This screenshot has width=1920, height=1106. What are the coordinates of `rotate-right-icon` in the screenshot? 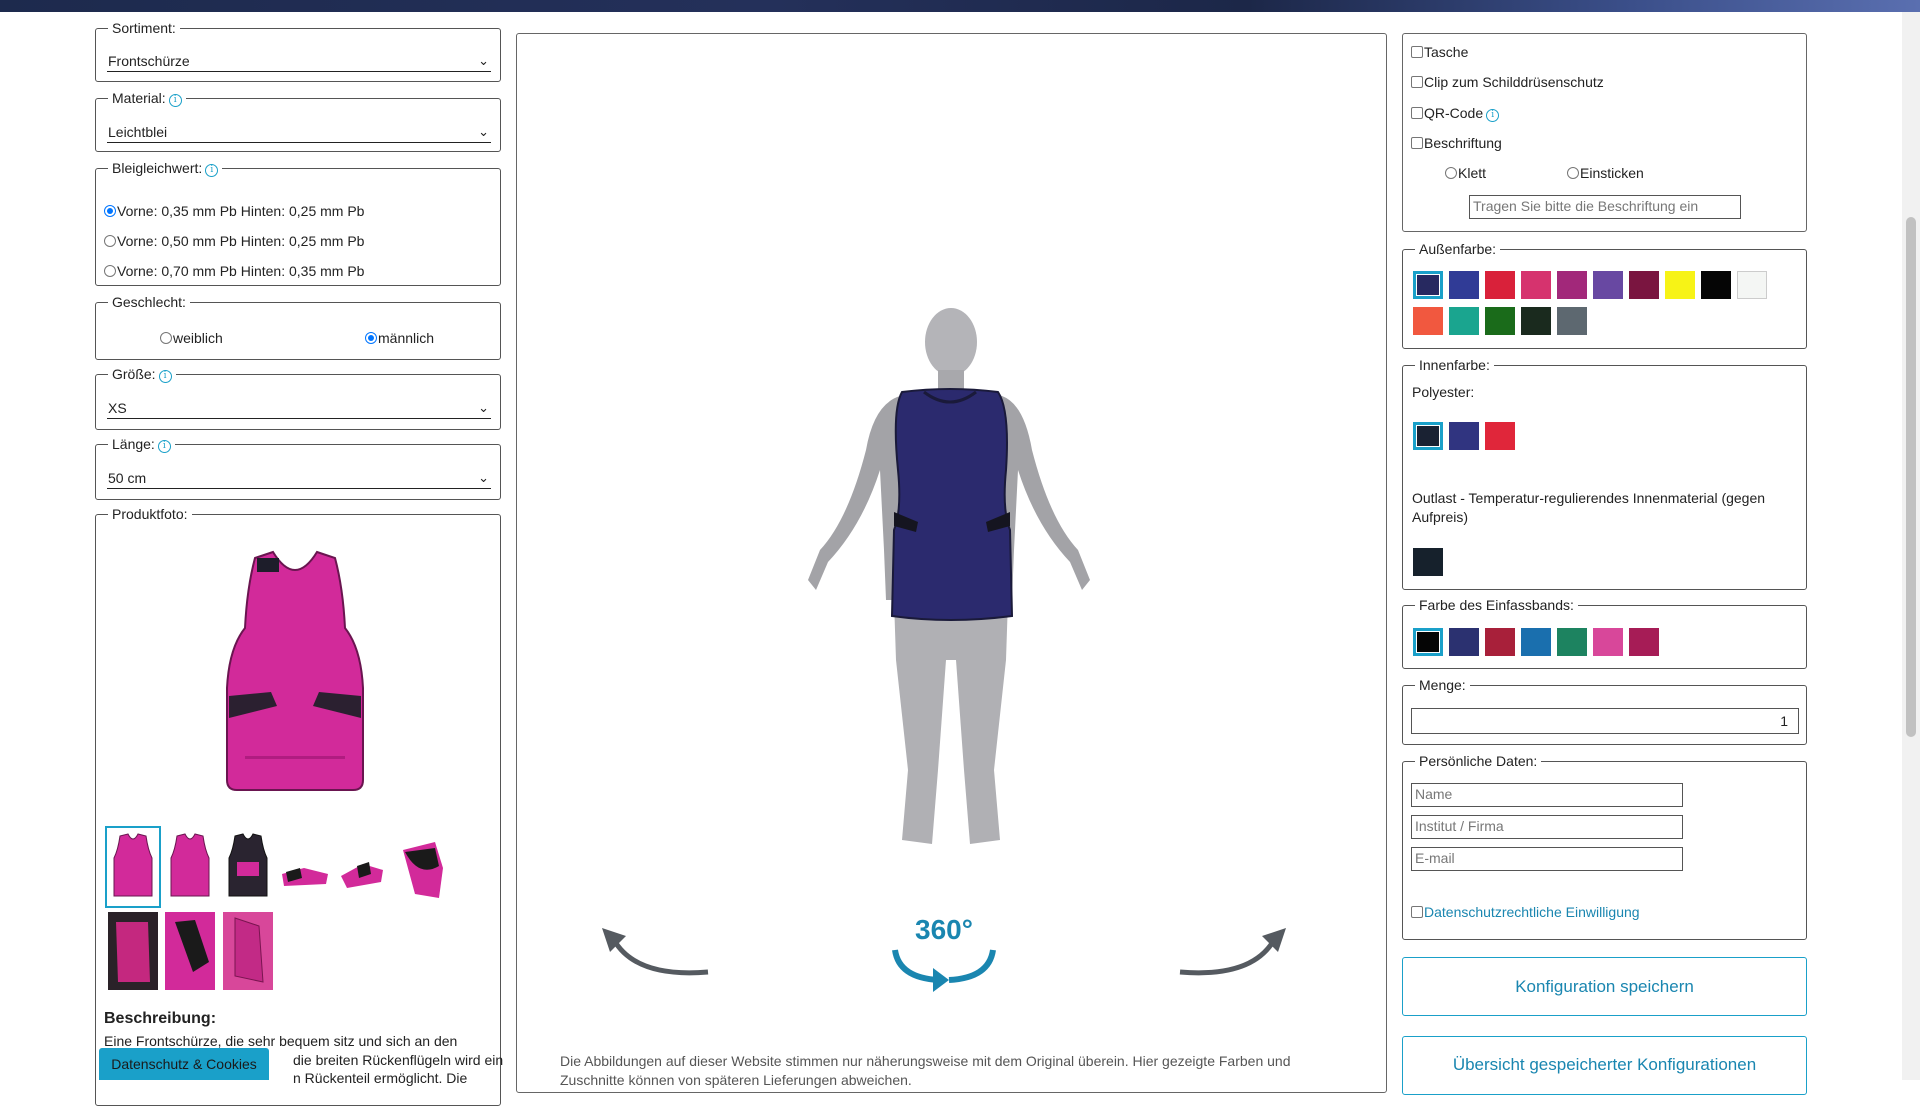 It's located at (1233, 950).